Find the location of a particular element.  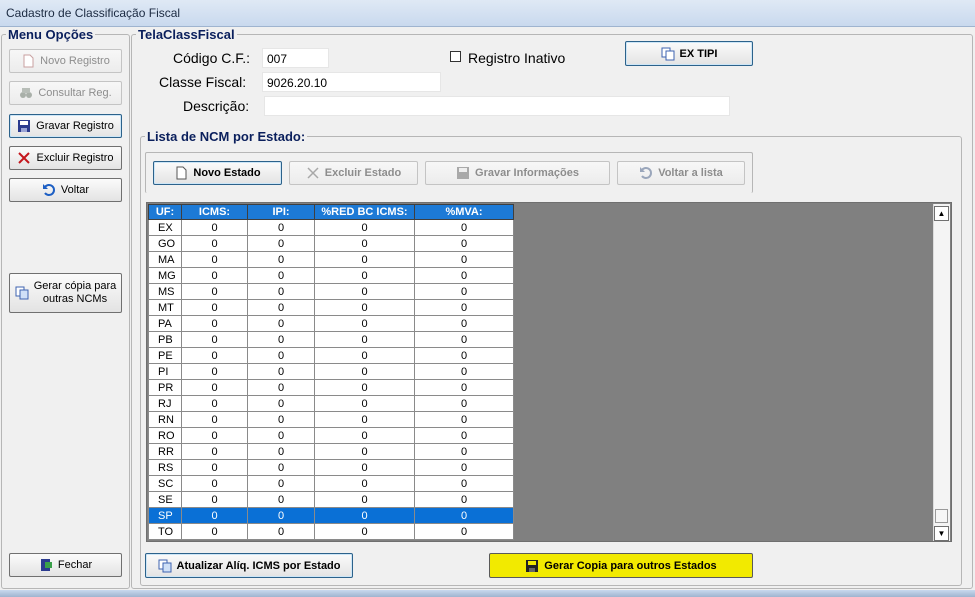

table-row: EX 0 0 0 0 is located at coordinates (331, 227).